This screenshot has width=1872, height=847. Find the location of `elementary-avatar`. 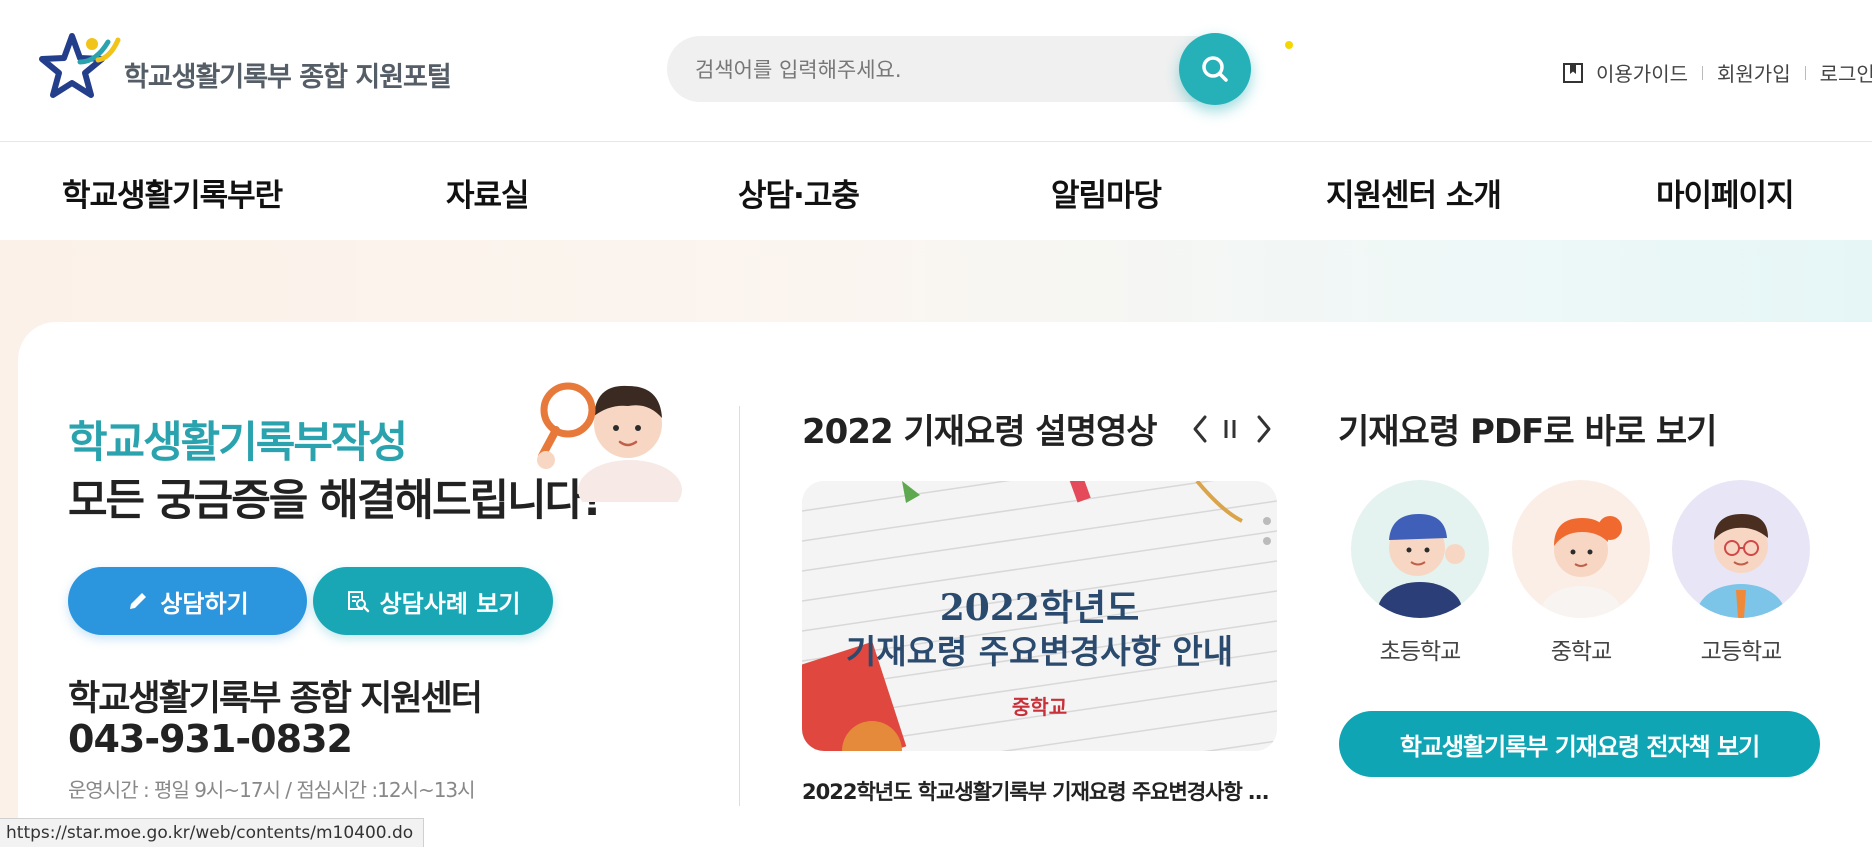

elementary-avatar is located at coordinates (1420, 549).